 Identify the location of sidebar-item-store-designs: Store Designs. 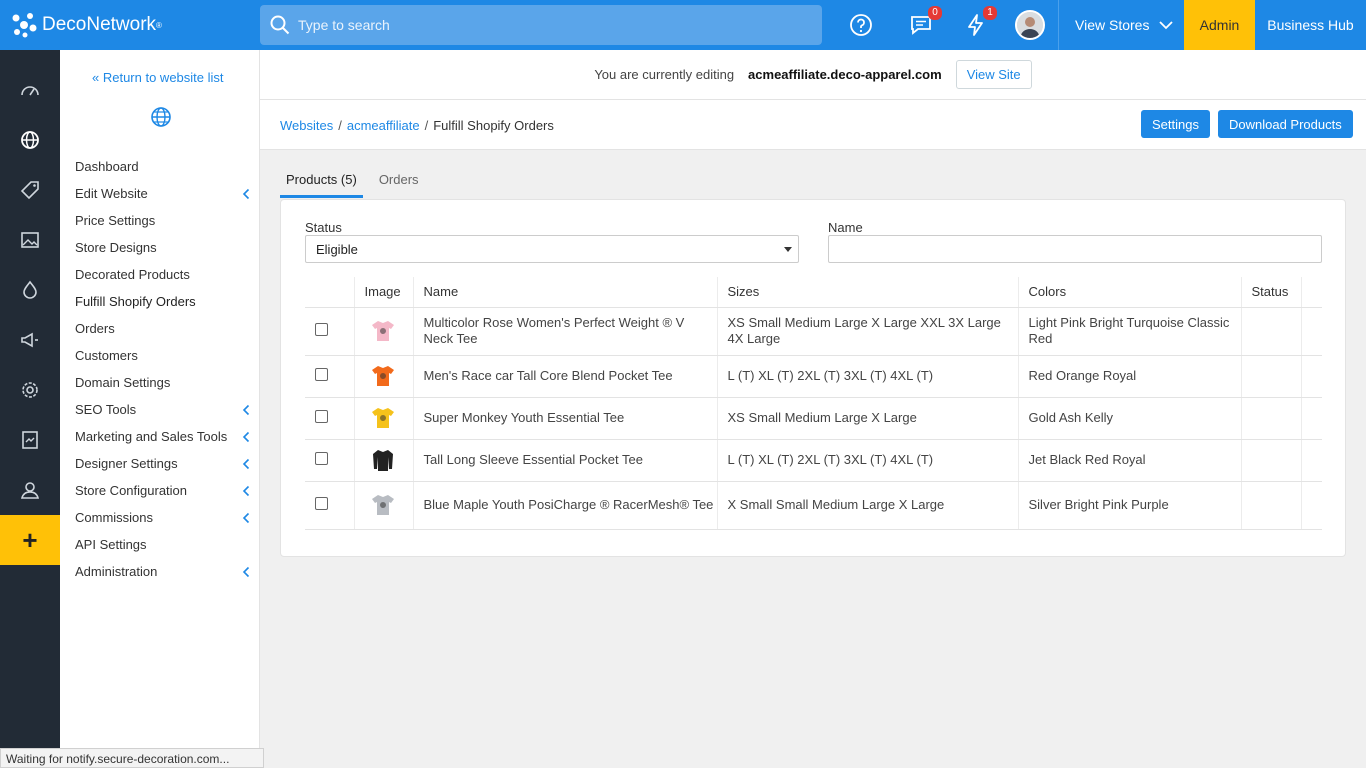
(167, 247).